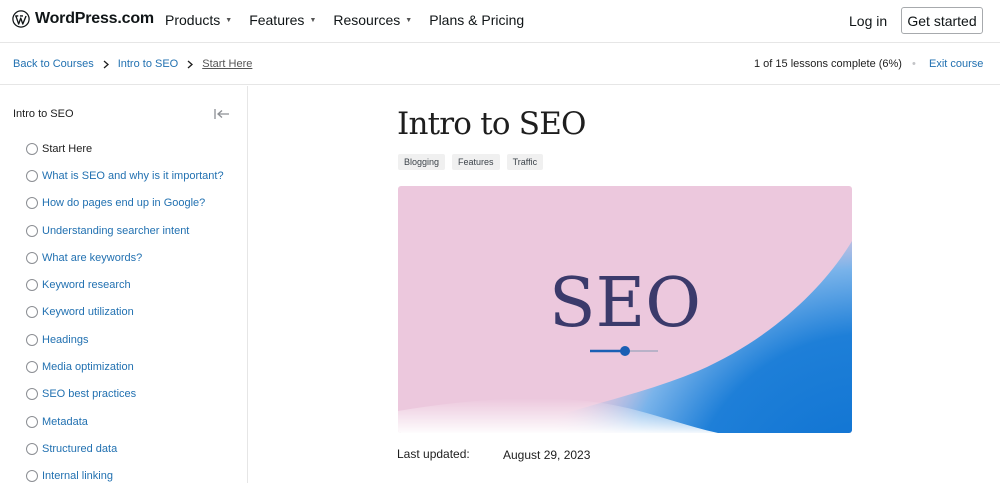 The width and height of the screenshot is (1000, 483). I want to click on lesson-item: What are keywords?, so click(125, 257).